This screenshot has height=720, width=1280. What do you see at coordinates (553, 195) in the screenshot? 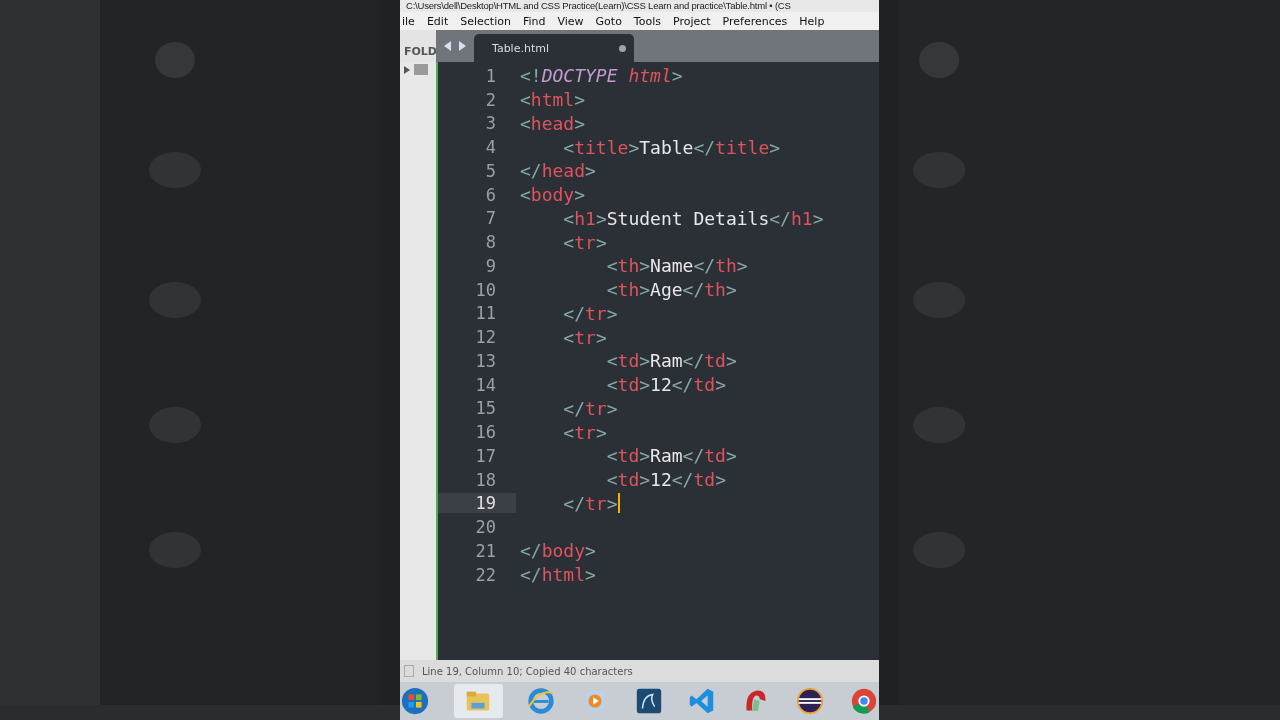
I see `code-line: <body>` at bounding box center [553, 195].